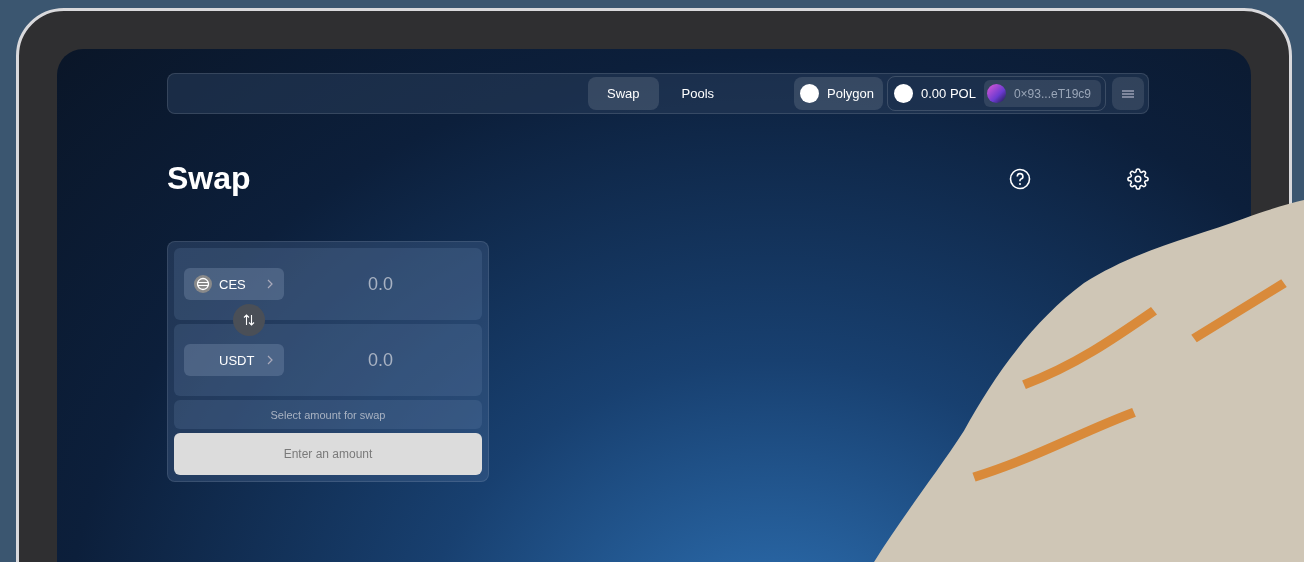 The image size is (1304, 562). Describe the element at coordinates (234, 284) in the screenshot. I see `token-select-button: CES` at that location.